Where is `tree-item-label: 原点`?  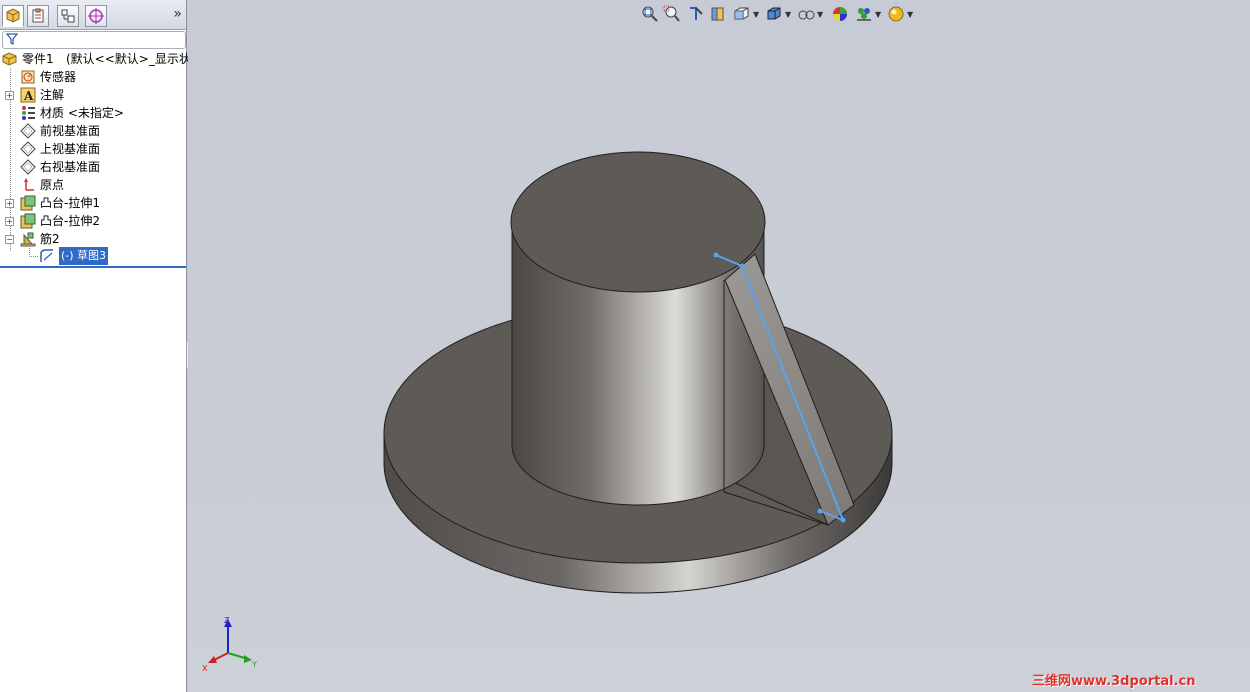 tree-item-label: 原点 is located at coordinates (52, 185).